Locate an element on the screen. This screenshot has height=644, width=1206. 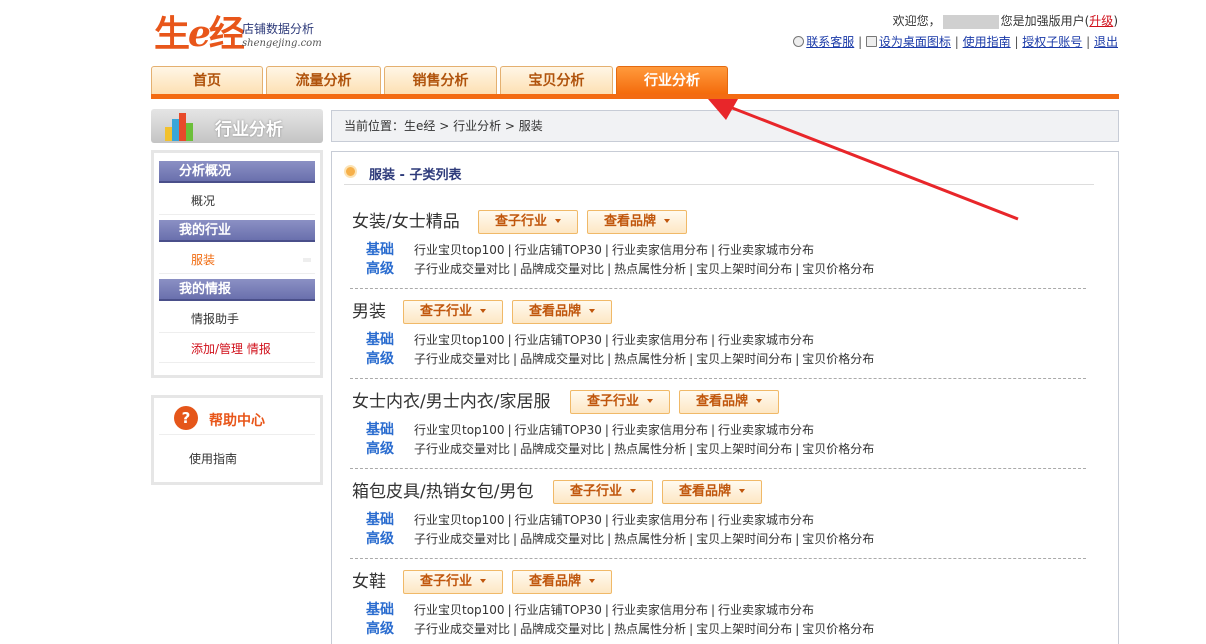
advanced-label: 高级 is located at coordinates (380, 539).